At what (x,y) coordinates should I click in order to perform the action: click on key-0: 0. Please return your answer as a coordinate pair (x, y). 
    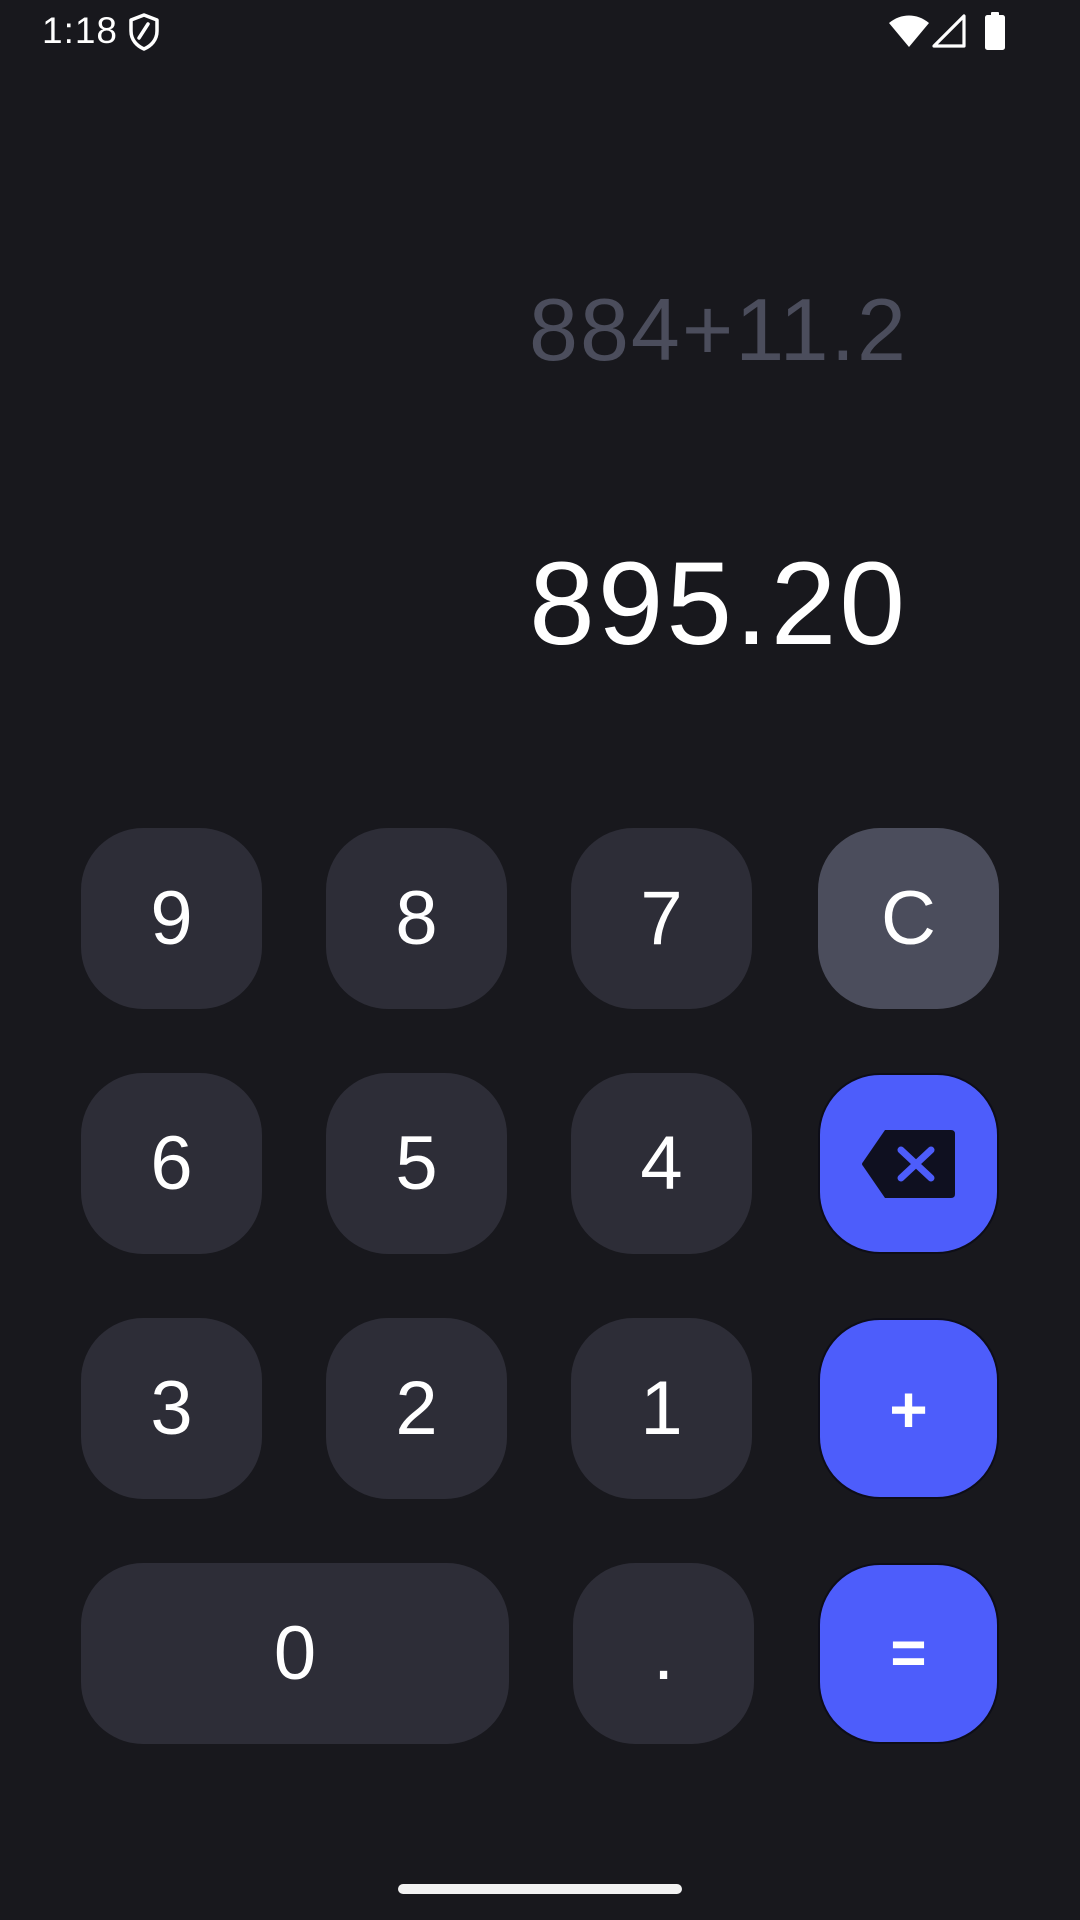
    Looking at the image, I should click on (295, 1653).